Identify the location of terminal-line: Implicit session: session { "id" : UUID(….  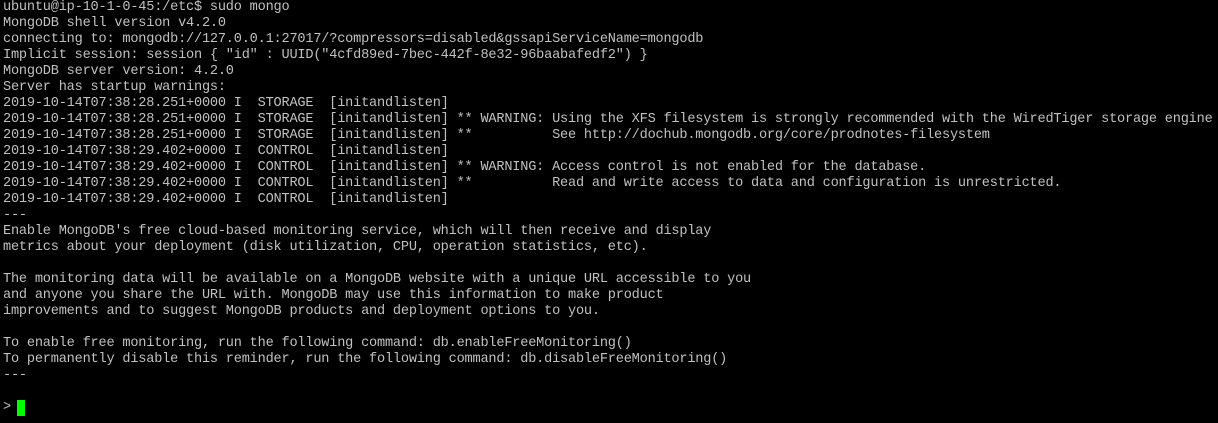
(325, 55).